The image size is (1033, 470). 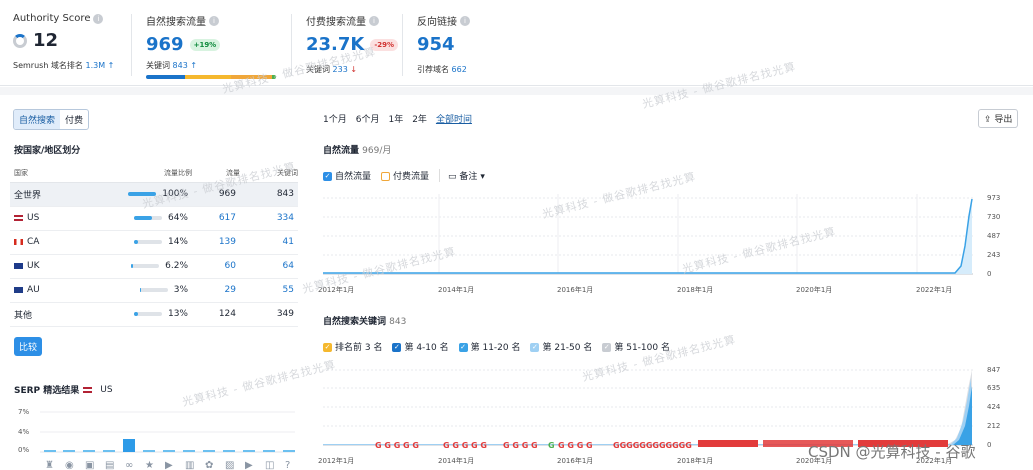 I want to click on table-row: AU 3% 29 55, so click(x=154, y=290).